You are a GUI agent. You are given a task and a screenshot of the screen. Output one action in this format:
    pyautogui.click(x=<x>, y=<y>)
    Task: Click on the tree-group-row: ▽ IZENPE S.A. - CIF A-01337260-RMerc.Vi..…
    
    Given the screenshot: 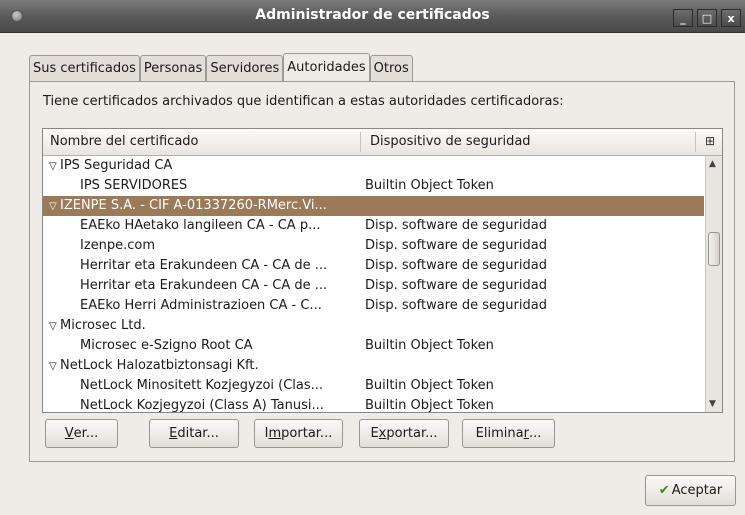 What is the action you would take?
    pyautogui.click(x=373, y=206)
    